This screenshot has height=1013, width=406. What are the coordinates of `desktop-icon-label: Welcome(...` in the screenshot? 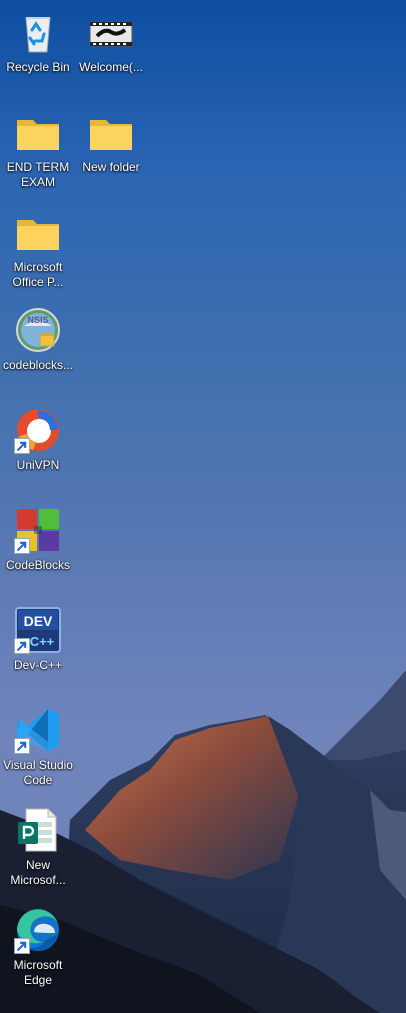 It's located at (111, 67).